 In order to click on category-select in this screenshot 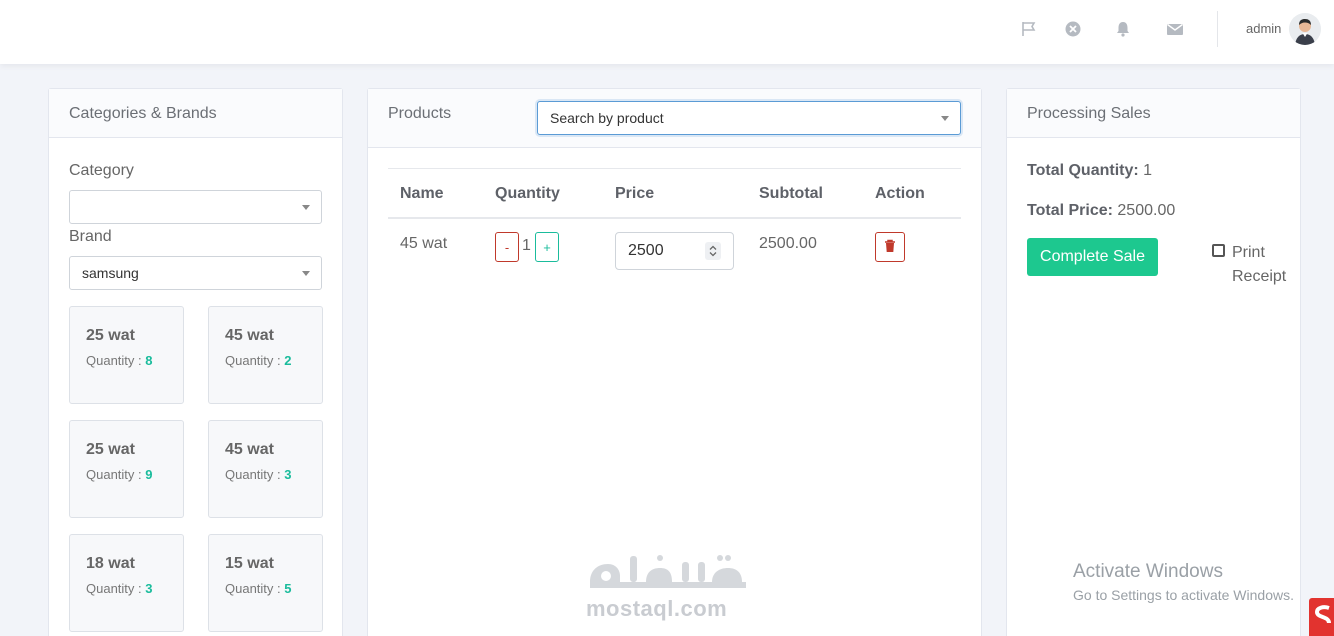, I will do `click(195, 207)`.